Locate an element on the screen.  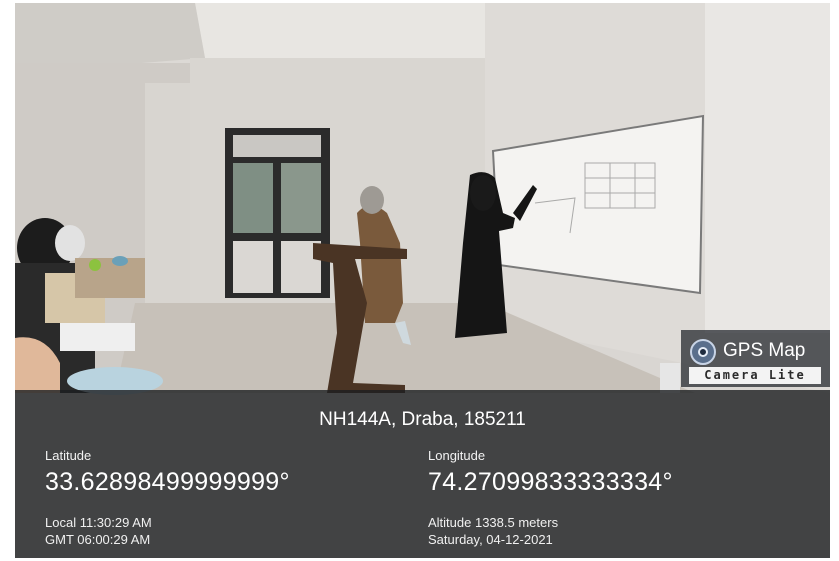
address-text: NH144A, Draba, 185211 is located at coordinates (422, 419).